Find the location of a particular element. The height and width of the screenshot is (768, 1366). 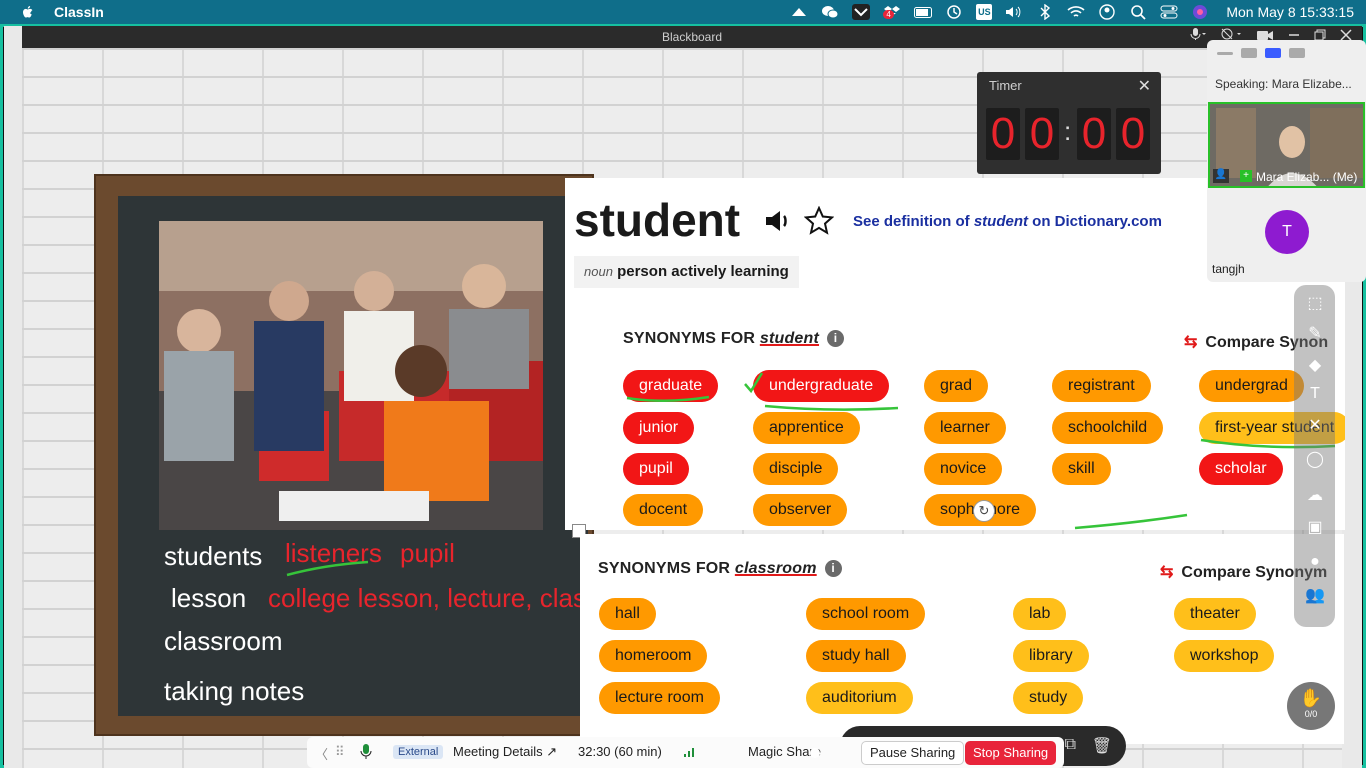

user-account-icon is located at coordinates (1107, 12).